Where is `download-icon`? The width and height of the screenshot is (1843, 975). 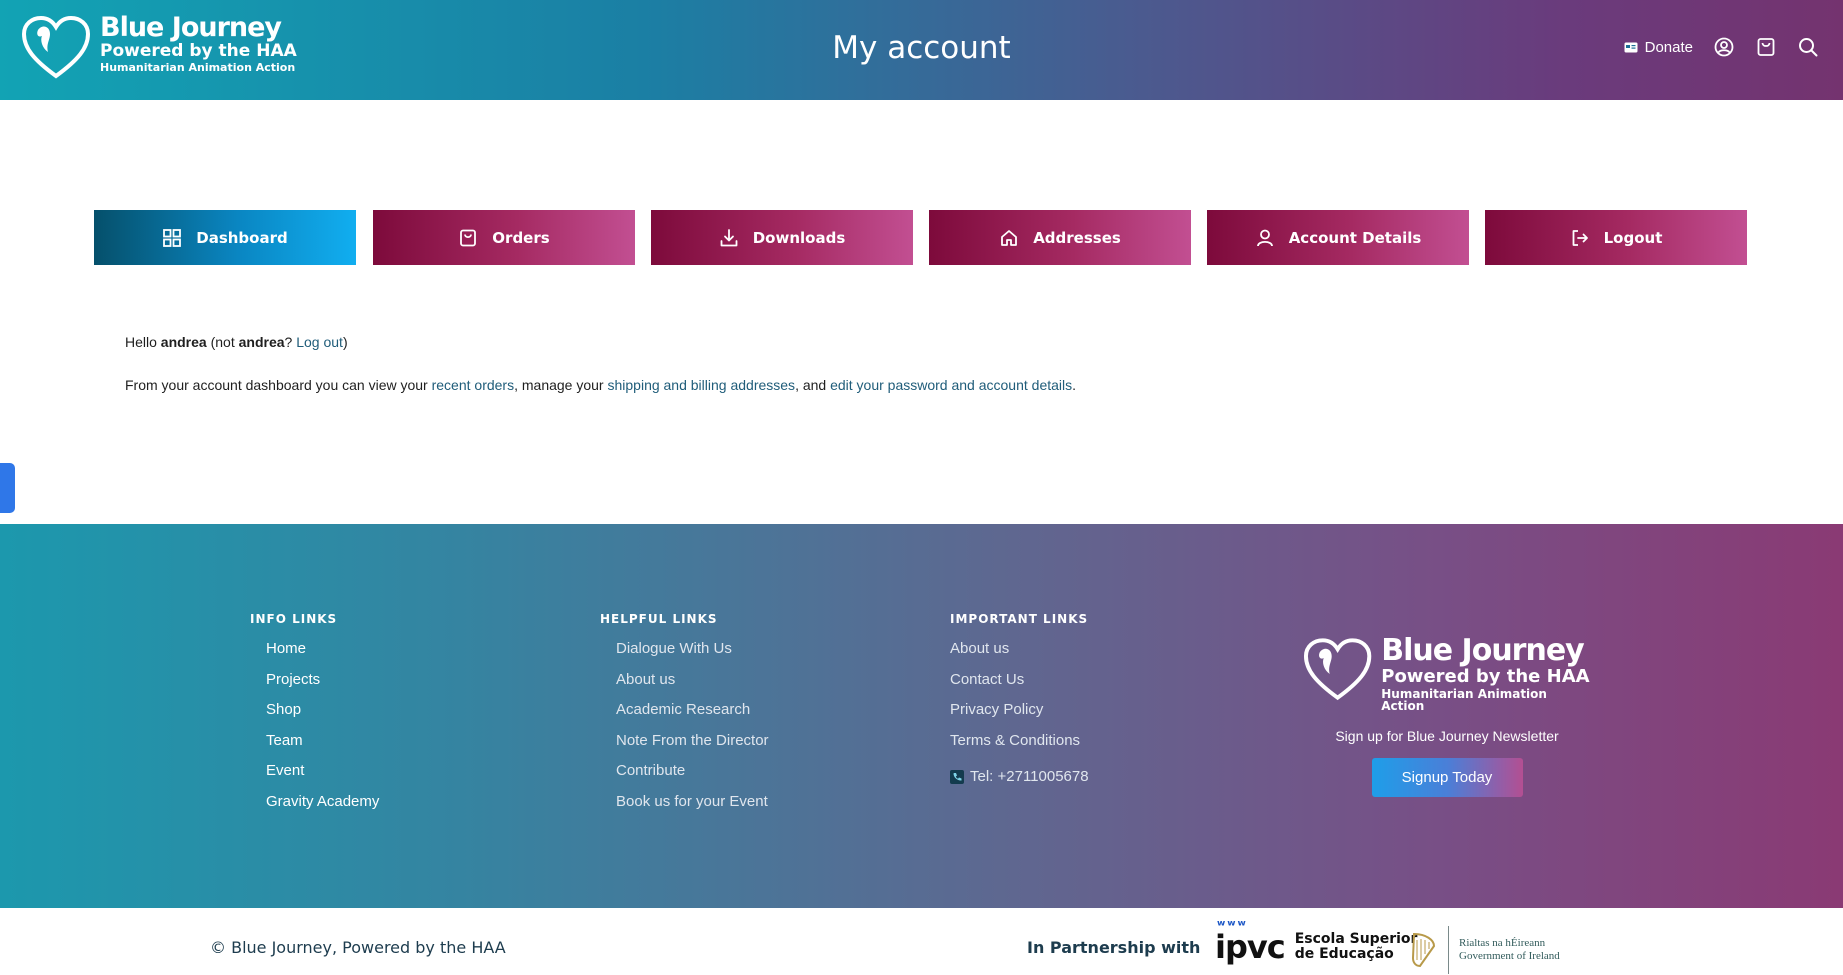 download-icon is located at coordinates (729, 237).